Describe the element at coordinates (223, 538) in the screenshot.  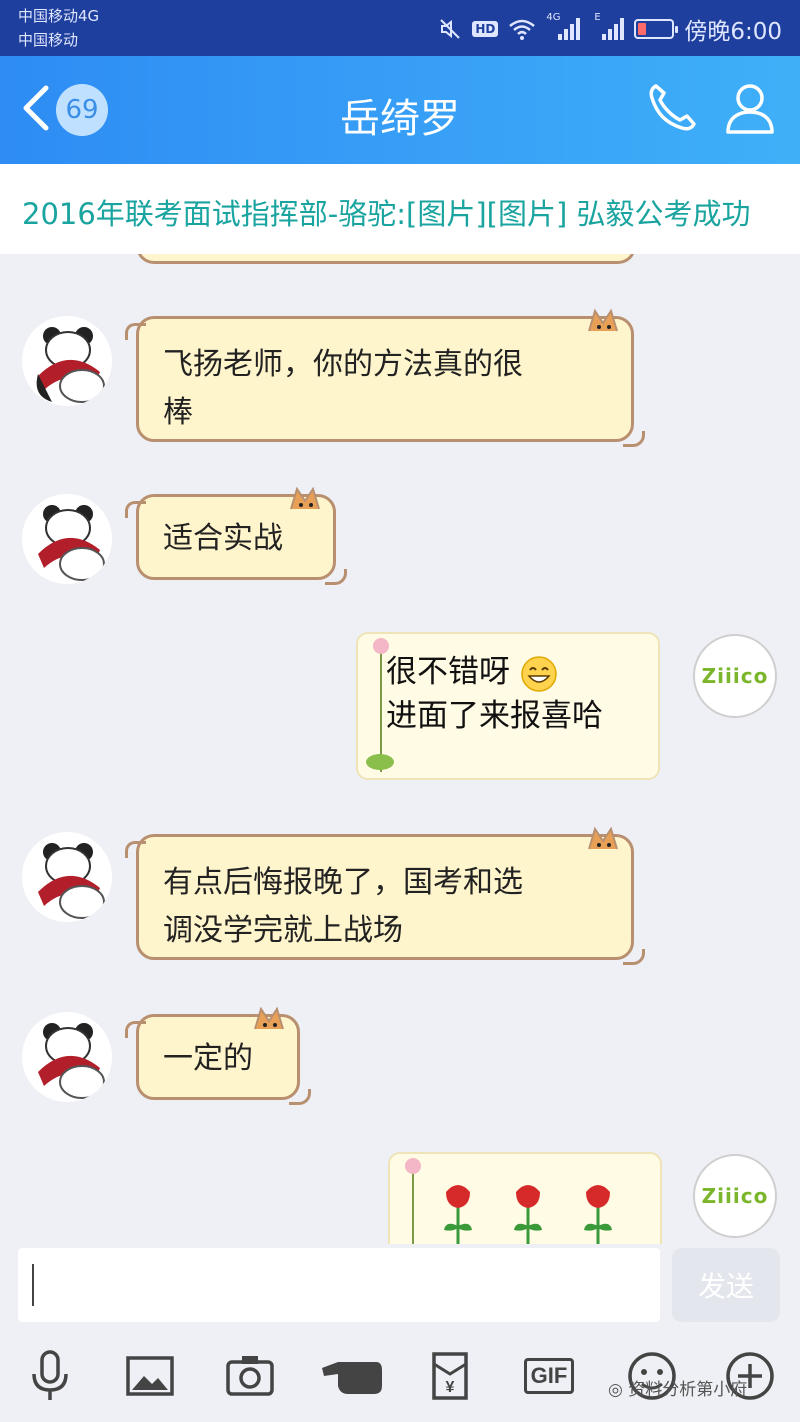
I see `message-text: 适合实战` at that location.